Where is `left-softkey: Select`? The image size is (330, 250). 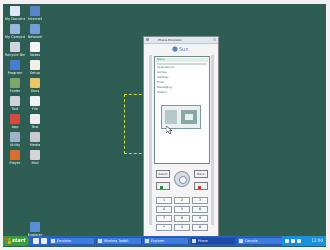 left-softkey: Select is located at coordinates (163, 174).